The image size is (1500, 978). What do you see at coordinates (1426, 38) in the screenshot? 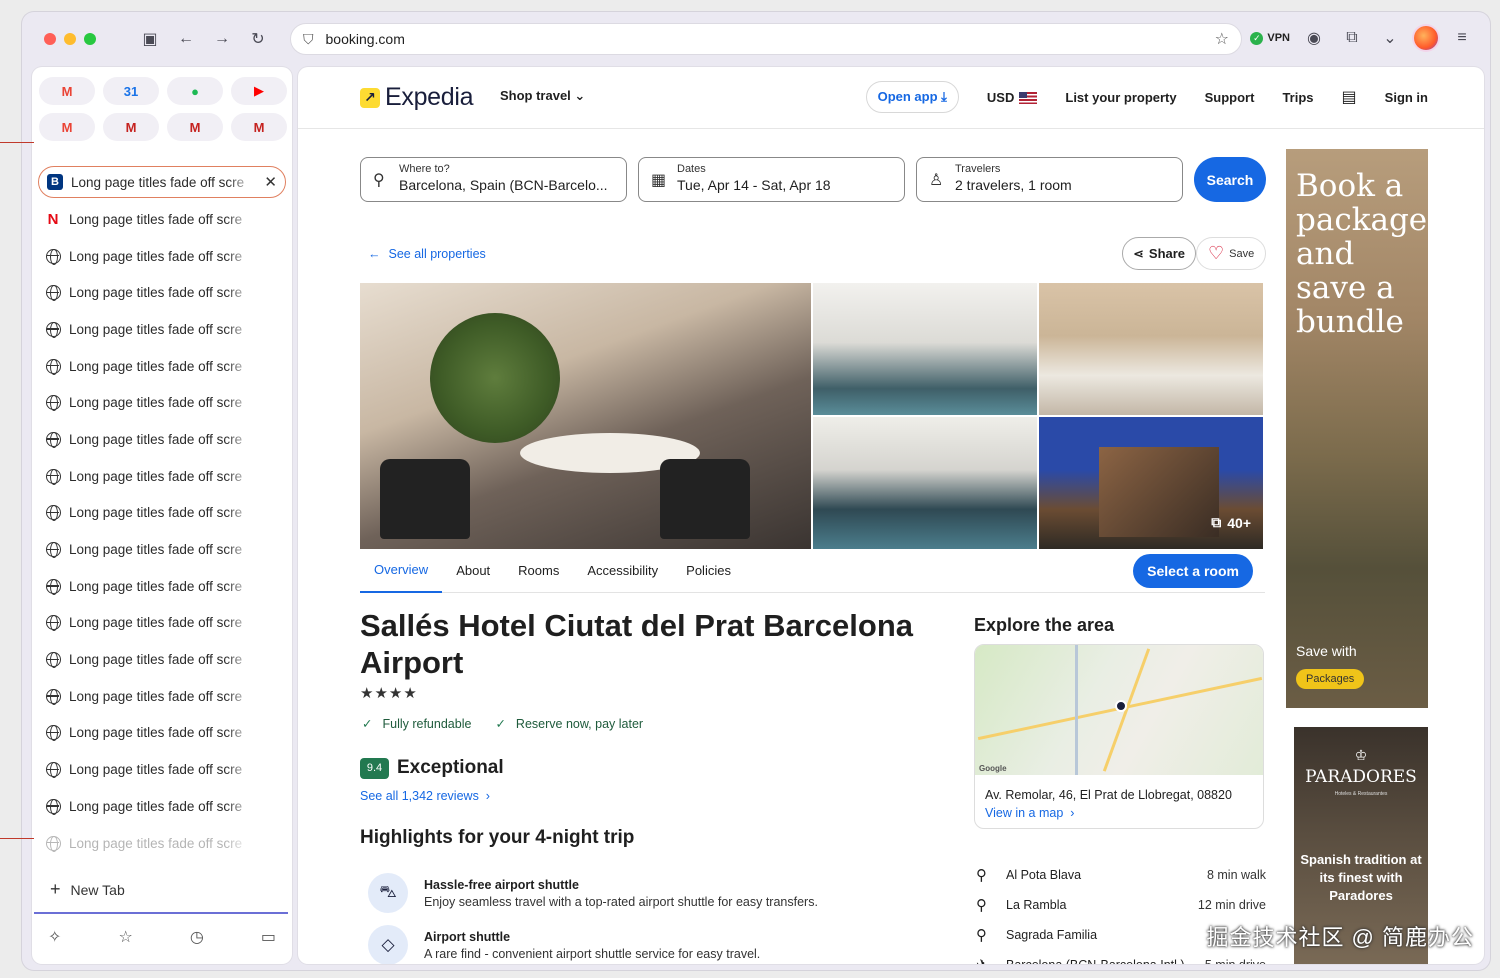
I see `firefox-profile-icon` at bounding box center [1426, 38].